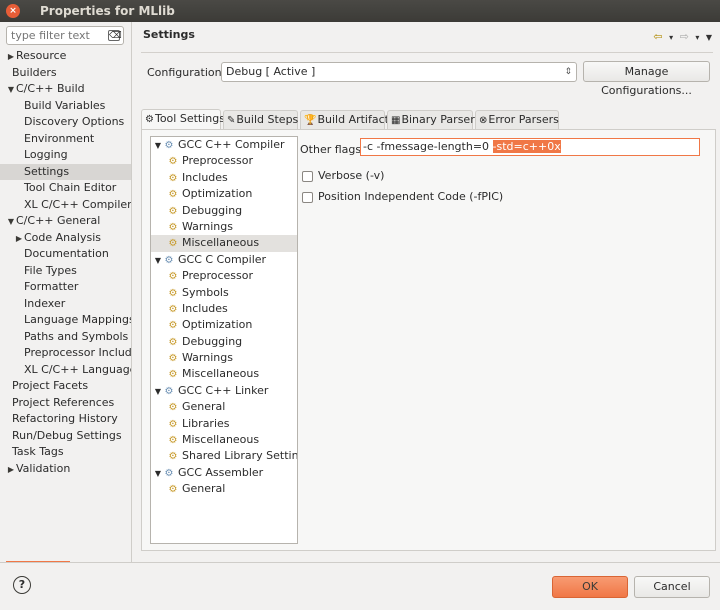 The height and width of the screenshot is (610, 720). I want to click on tab-error-parsers: ⊗Error Parsers, so click(517, 119).